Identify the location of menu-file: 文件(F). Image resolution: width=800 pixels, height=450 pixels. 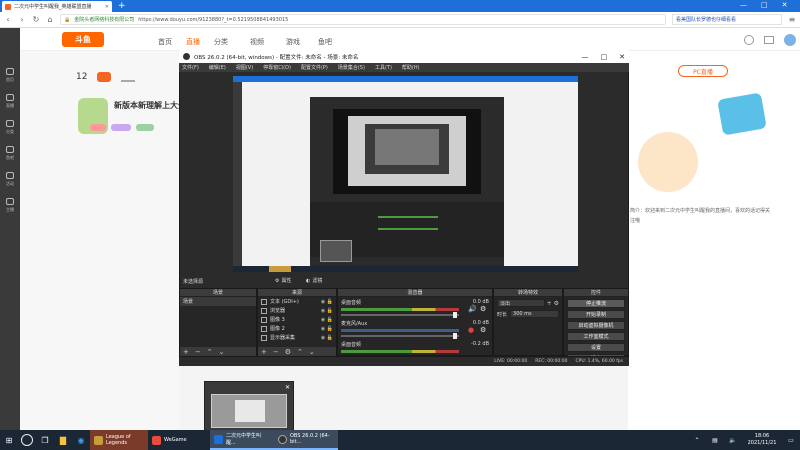
(190, 67).